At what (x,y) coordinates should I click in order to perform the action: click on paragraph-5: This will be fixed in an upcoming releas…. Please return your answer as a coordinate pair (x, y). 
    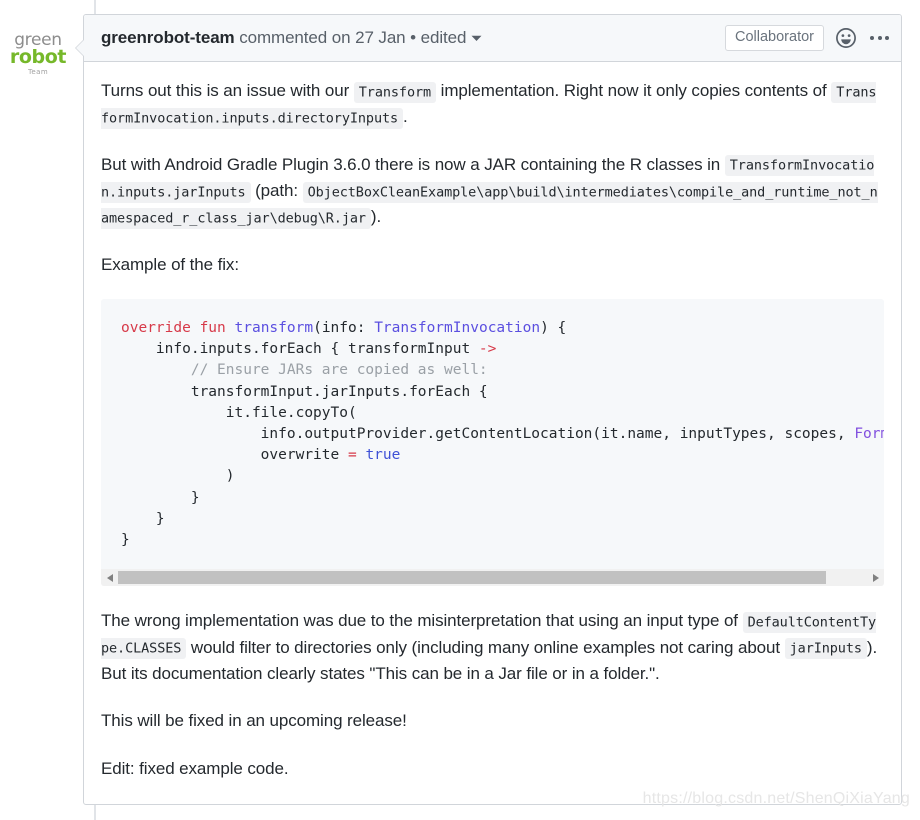
    Looking at the image, I should click on (254, 721).